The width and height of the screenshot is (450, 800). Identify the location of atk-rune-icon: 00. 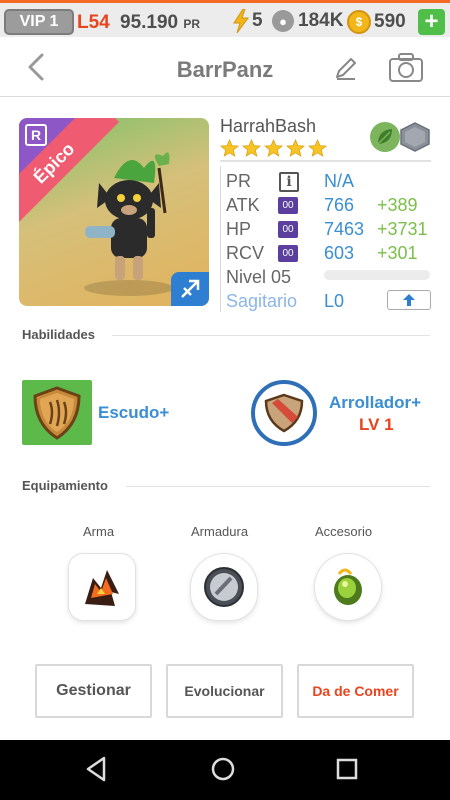
(288, 205).